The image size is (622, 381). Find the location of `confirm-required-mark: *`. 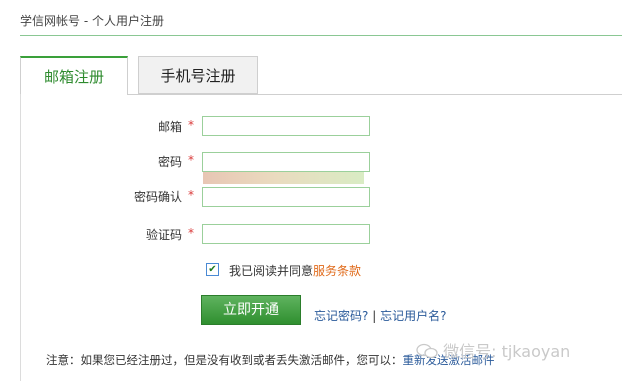

confirm-required-mark: * is located at coordinates (191, 195).